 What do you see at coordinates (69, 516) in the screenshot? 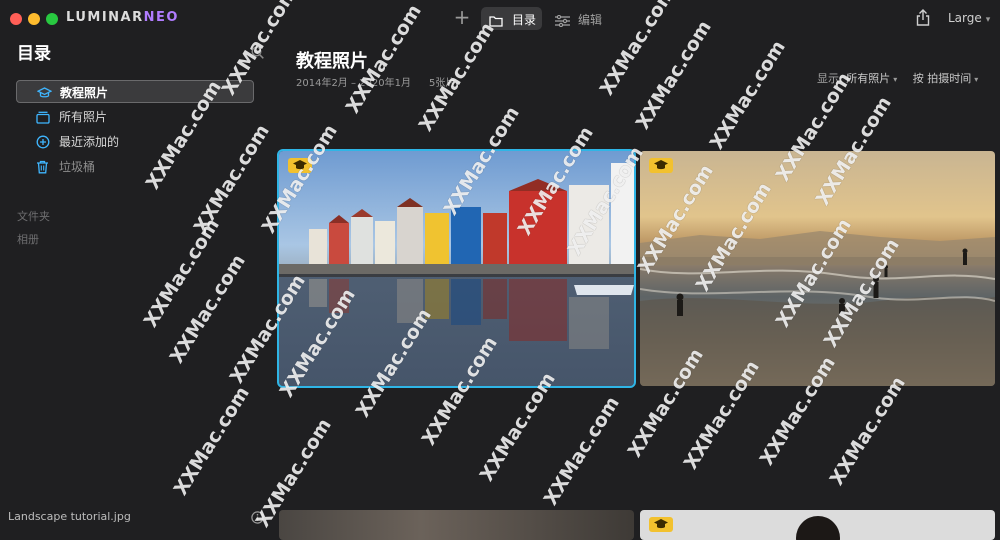
I see `selected-filename: Landscape tutorial.jpg` at bounding box center [69, 516].